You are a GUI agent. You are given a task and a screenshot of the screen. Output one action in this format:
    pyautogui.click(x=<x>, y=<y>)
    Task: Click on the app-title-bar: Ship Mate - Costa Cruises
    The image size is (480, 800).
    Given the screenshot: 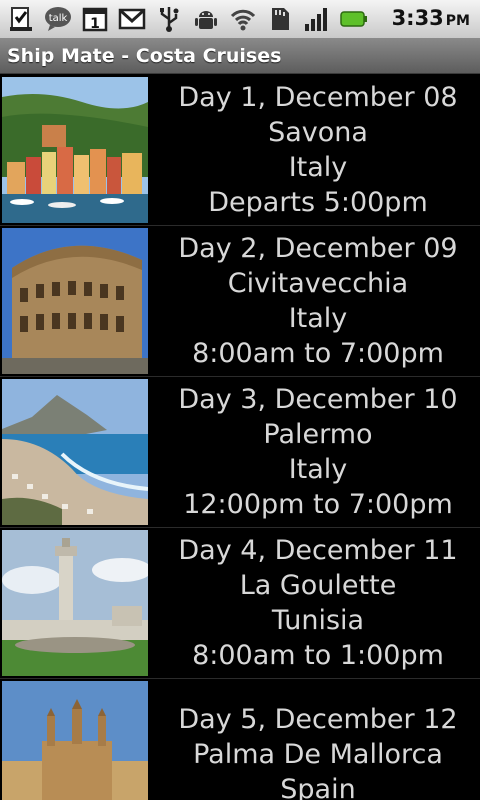 What is the action you would take?
    pyautogui.click(x=240, y=56)
    